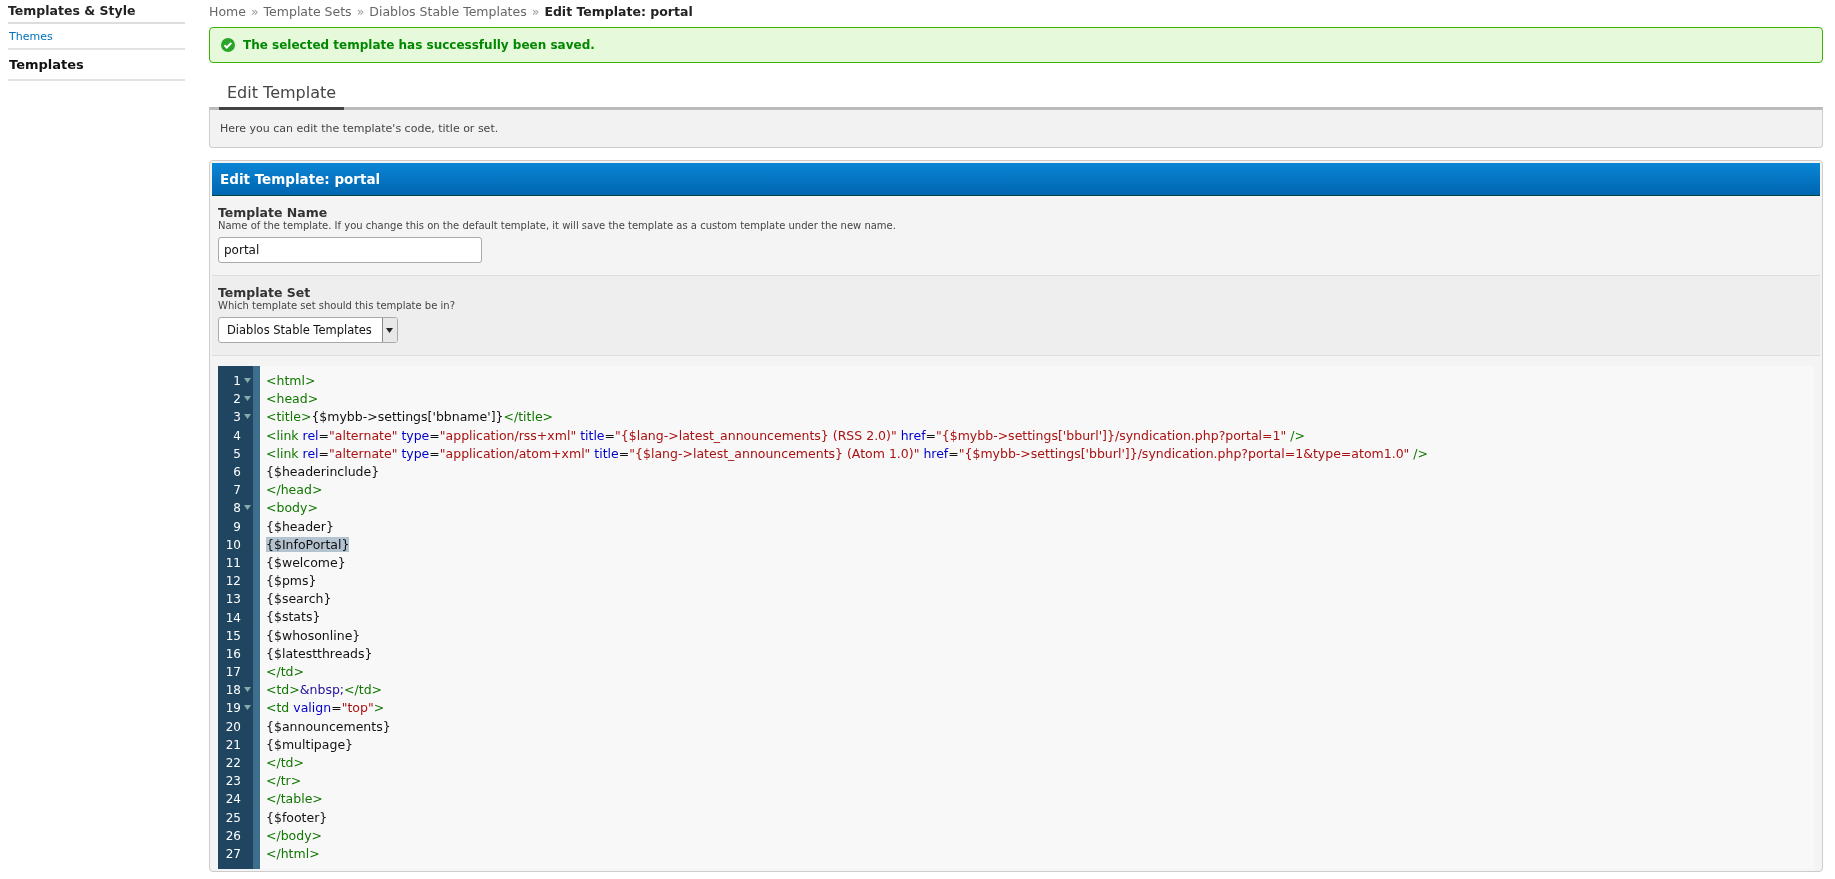 Image resolution: width=1835 pixels, height=879 pixels. What do you see at coordinates (293, 617) in the screenshot?
I see `code-line: {$stats}` at bounding box center [293, 617].